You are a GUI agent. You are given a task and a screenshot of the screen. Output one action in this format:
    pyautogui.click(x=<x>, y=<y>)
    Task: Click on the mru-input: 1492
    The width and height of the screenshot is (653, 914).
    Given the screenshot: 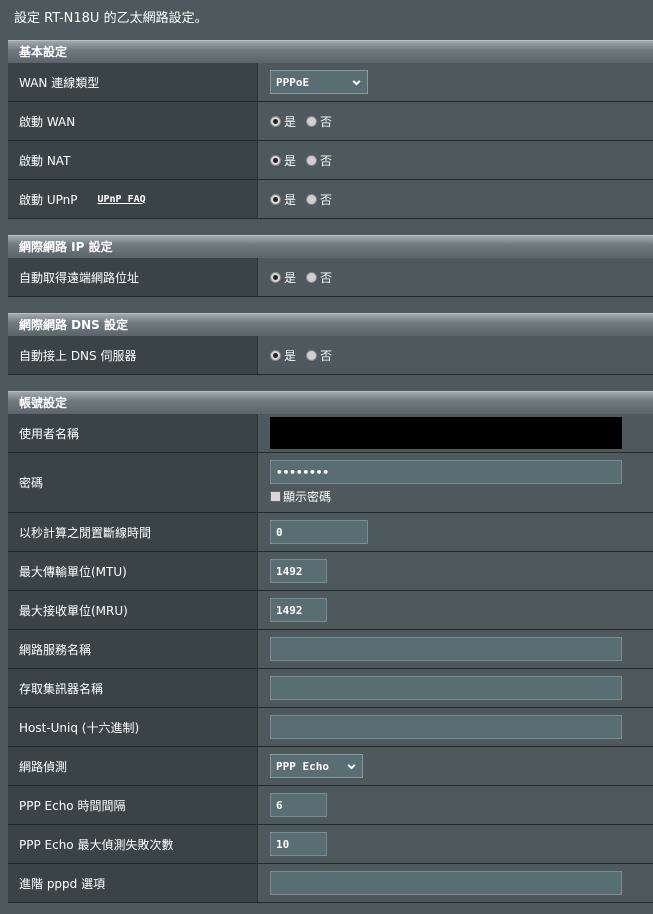 What is the action you would take?
    pyautogui.click(x=298, y=610)
    